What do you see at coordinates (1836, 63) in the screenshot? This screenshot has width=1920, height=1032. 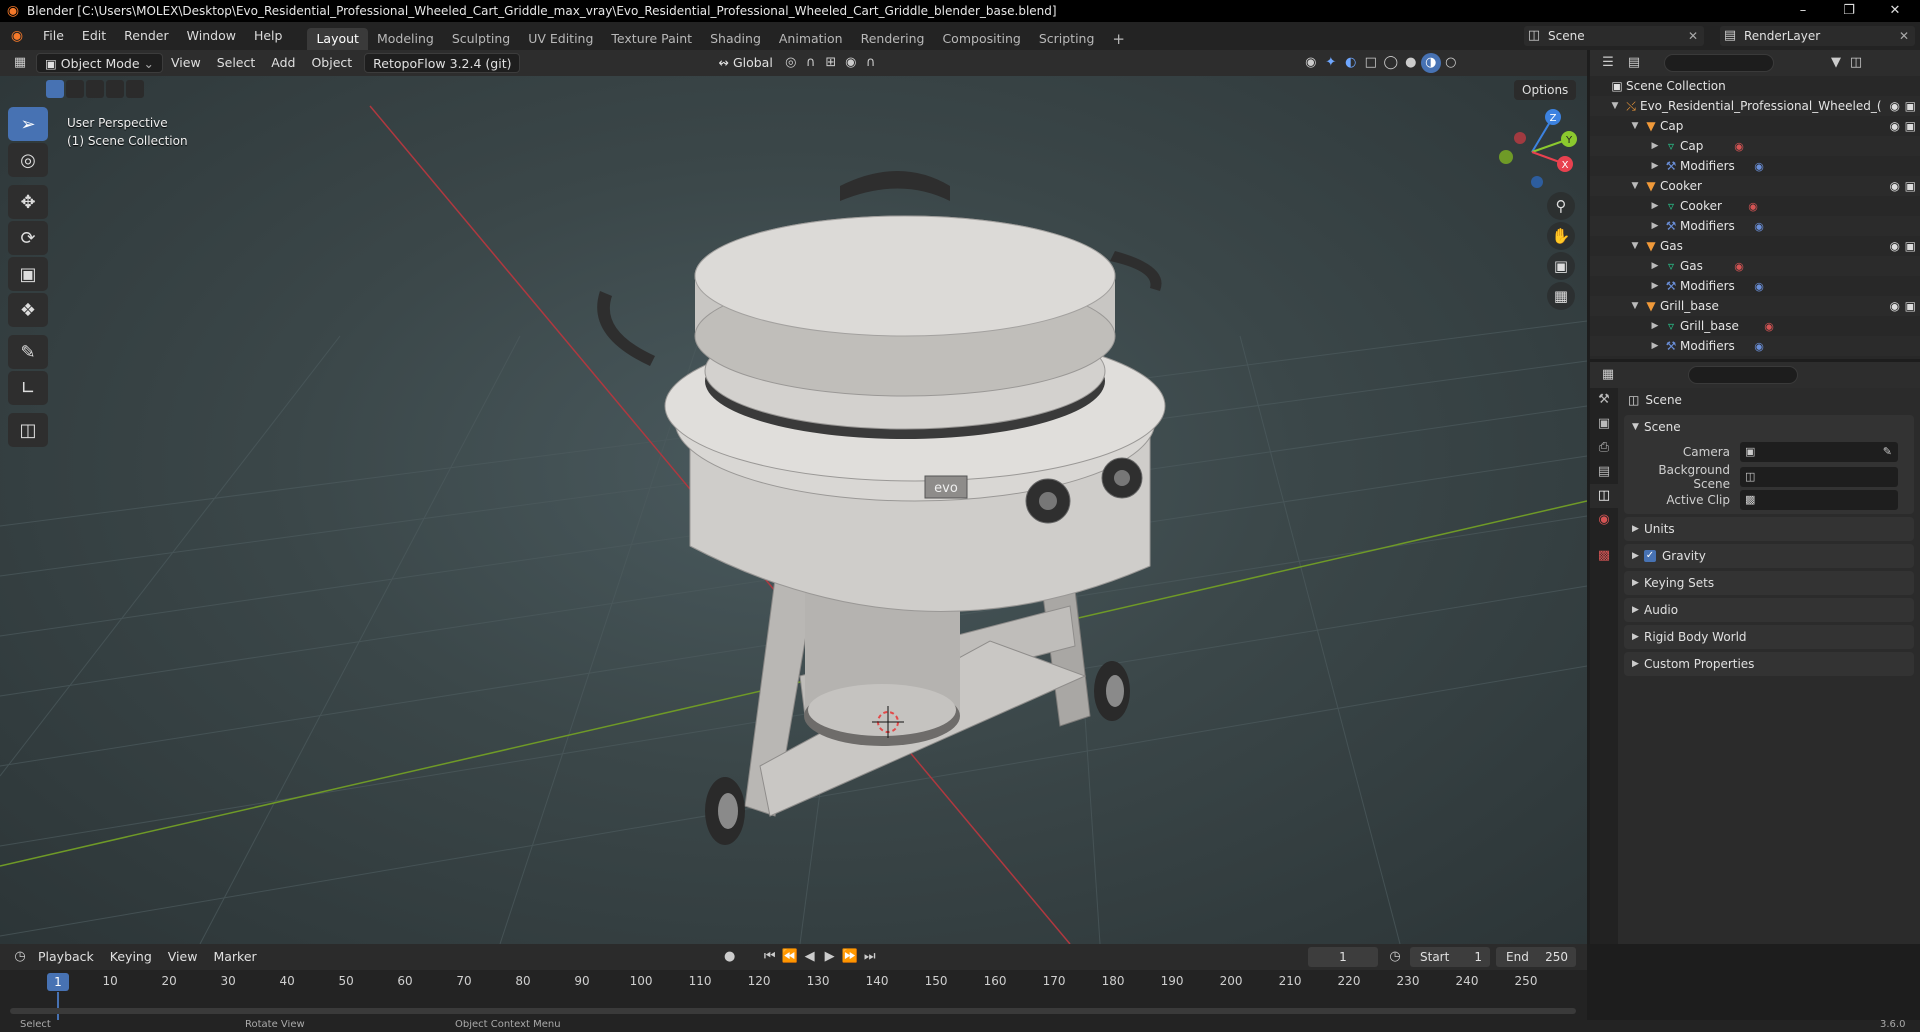 I see `filter-icon: ▼` at bounding box center [1836, 63].